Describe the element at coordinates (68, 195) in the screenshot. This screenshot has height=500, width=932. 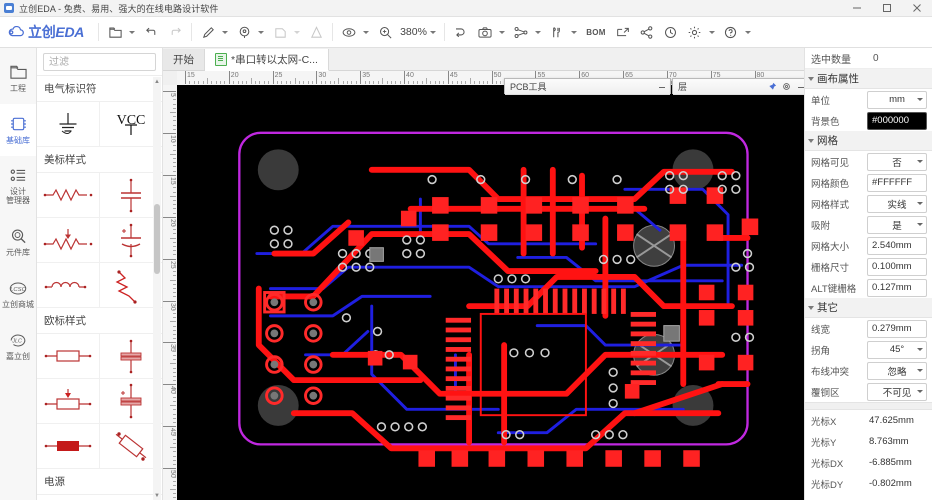
I see `library-part-resistor-us` at that location.